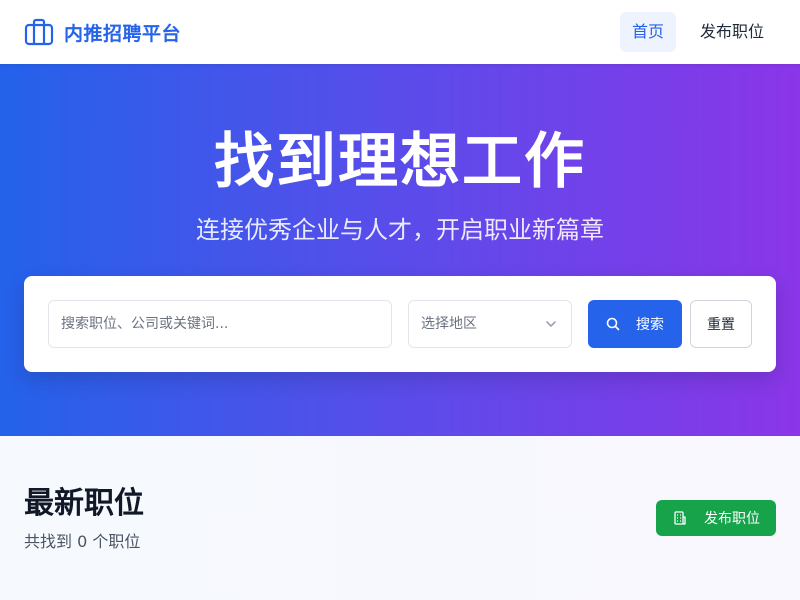 The height and width of the screenshot is (600, 800). I want to click on building-icon, so click(680, 518).